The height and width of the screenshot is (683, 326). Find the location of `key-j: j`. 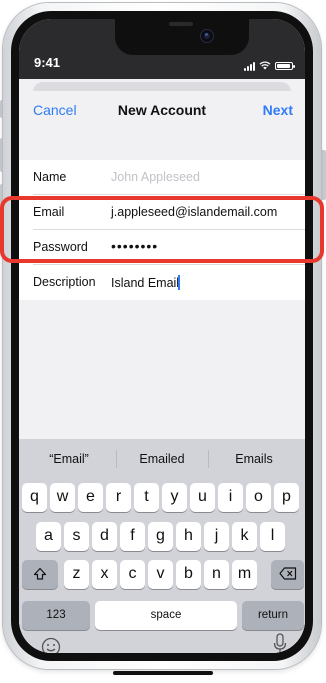

key-j: j is located at coordinates (216, 536).